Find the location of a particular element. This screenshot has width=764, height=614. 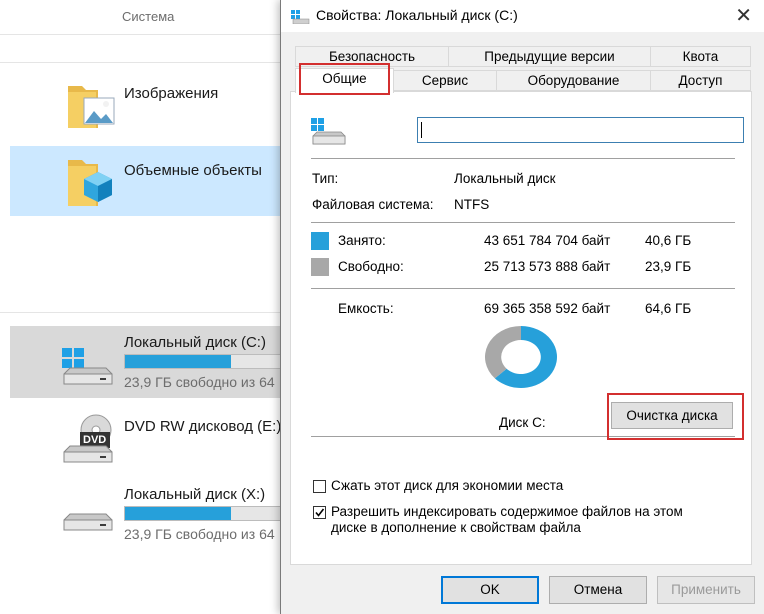

drive-label: DVD RW дисковод (E:) is located at coordinates (203, 426).